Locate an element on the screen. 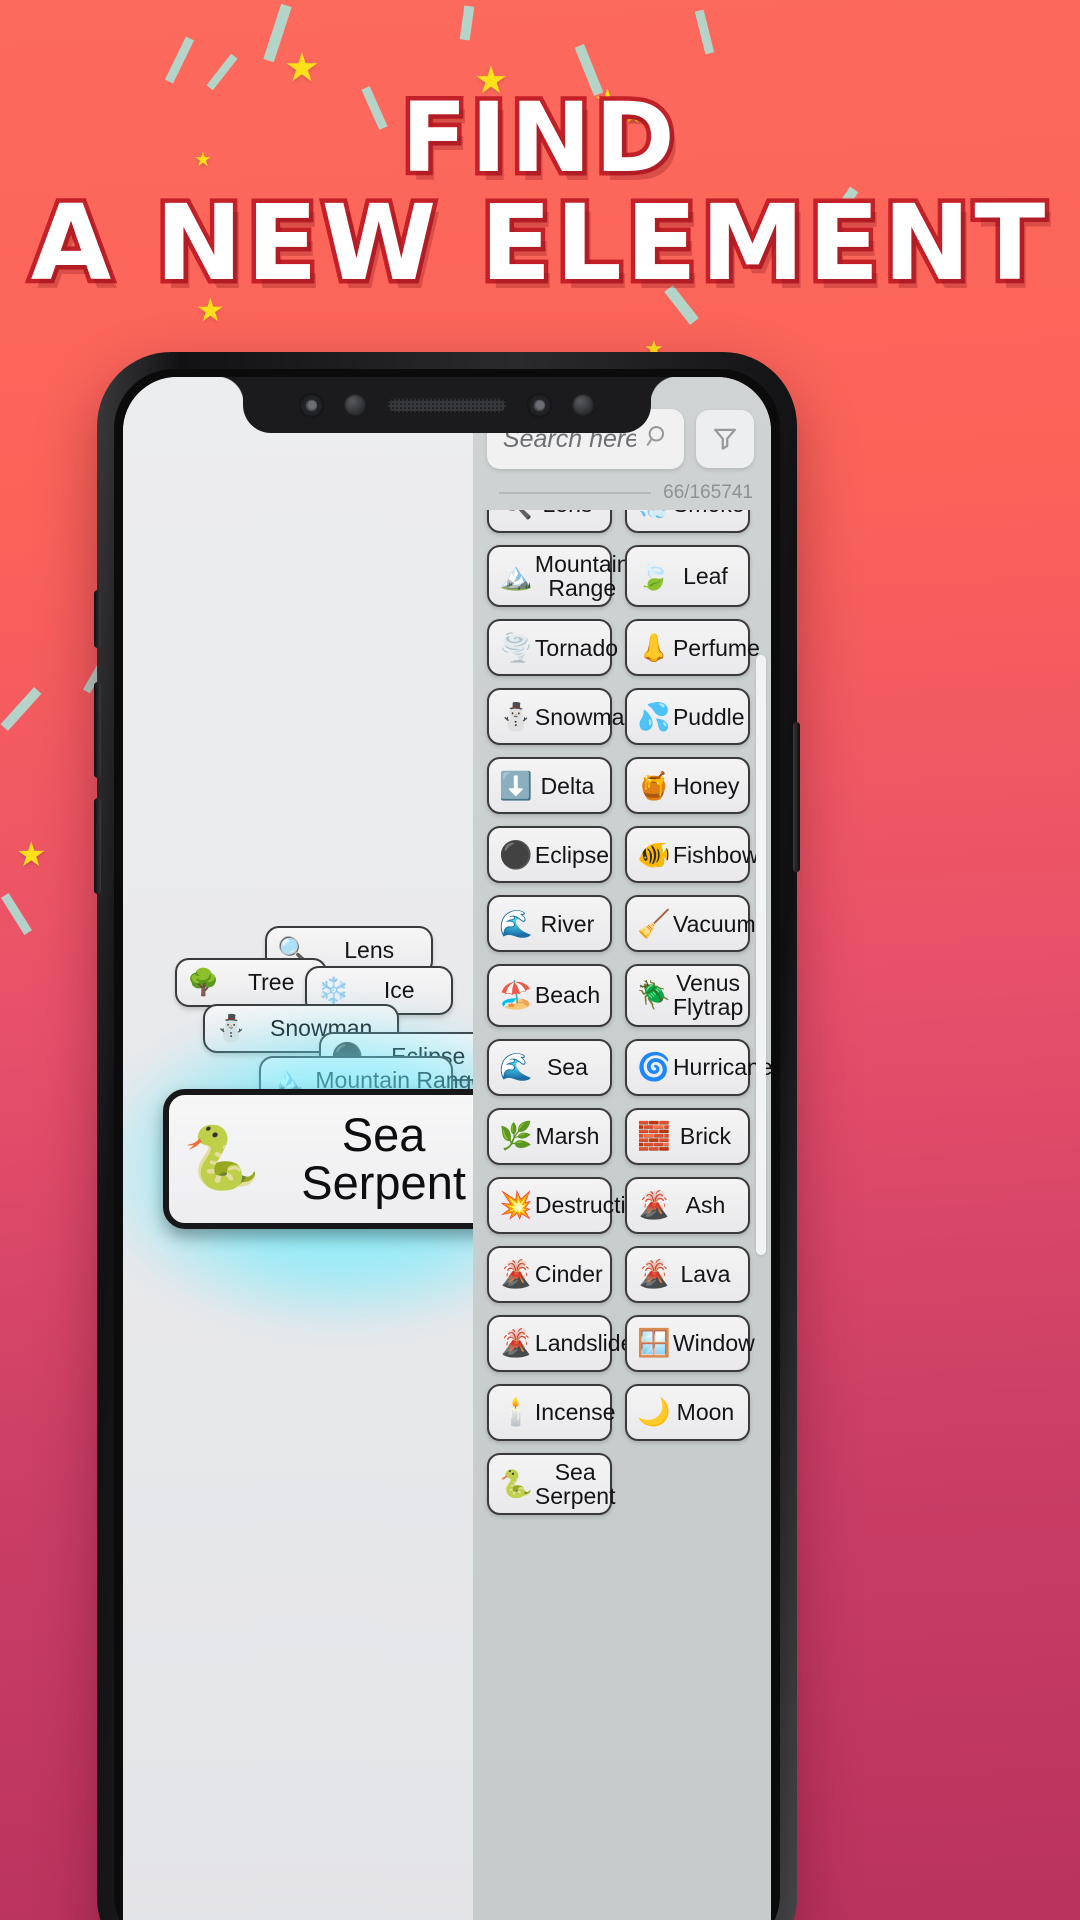  counter-divider is located at coordinates (575, 493).